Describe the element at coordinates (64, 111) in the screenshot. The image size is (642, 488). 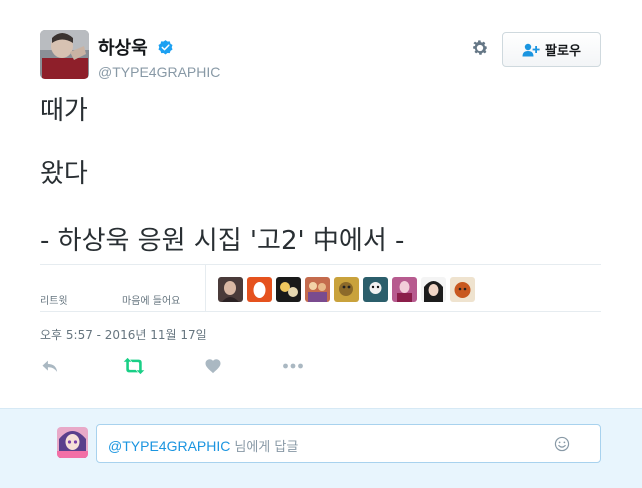
I see `tweet-text-line: 때가` at that location.